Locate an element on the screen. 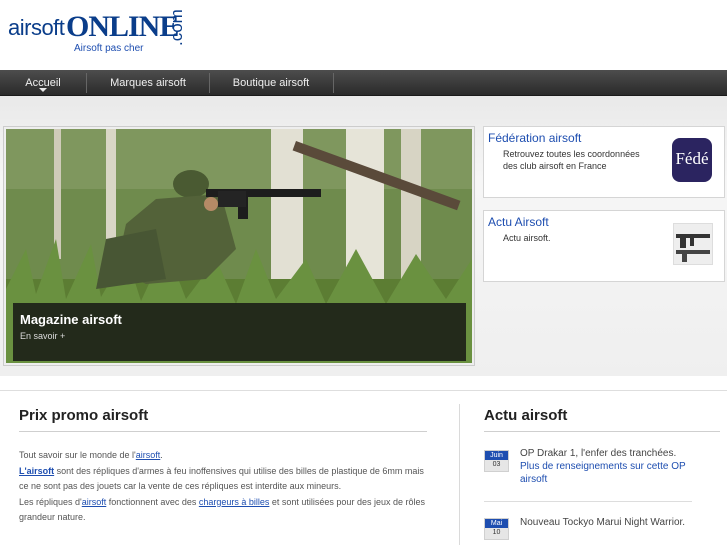  news-month: Mai is located at coordinates (496, 523).